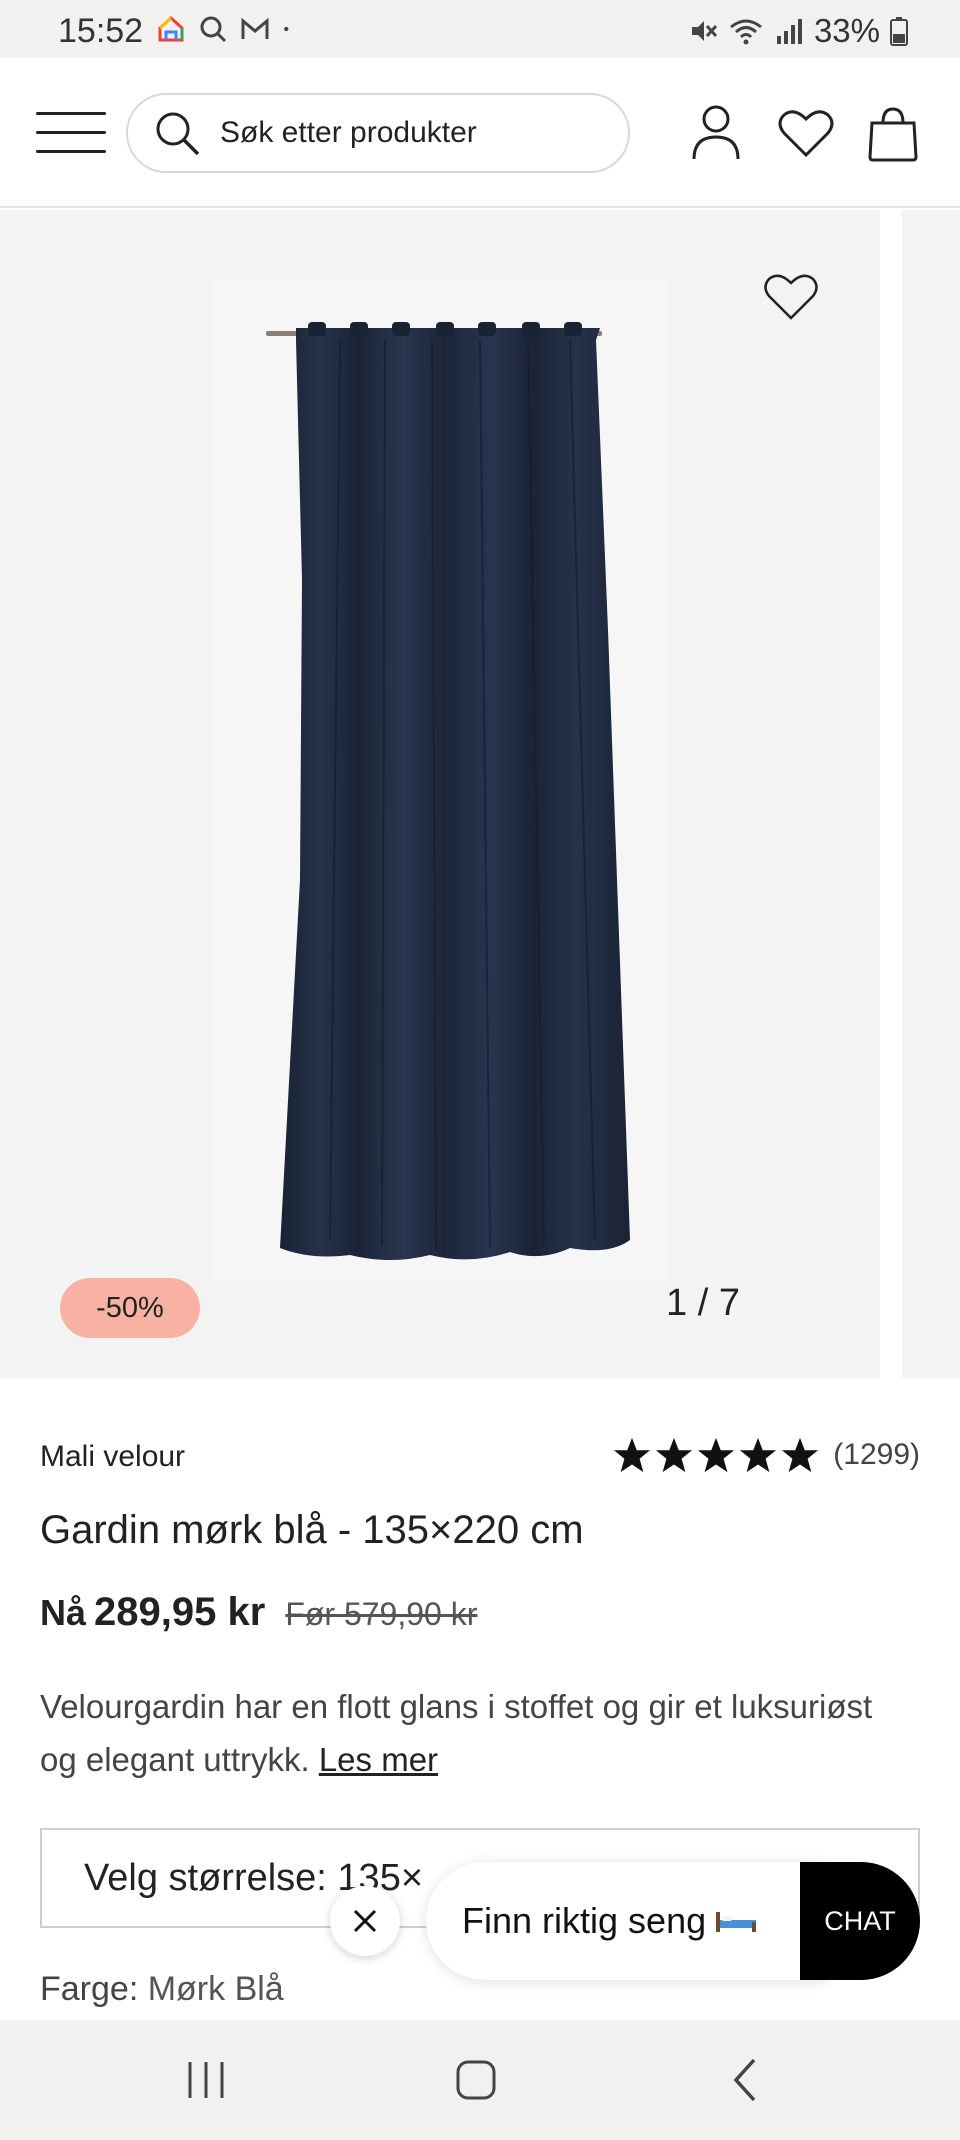 This screenshot has height=2140, width=960. What do you see at coordinates (348, 132) in the screenshot?
I see `search-placeholder: Søk etter produkter` at bounding box center [348, 132].